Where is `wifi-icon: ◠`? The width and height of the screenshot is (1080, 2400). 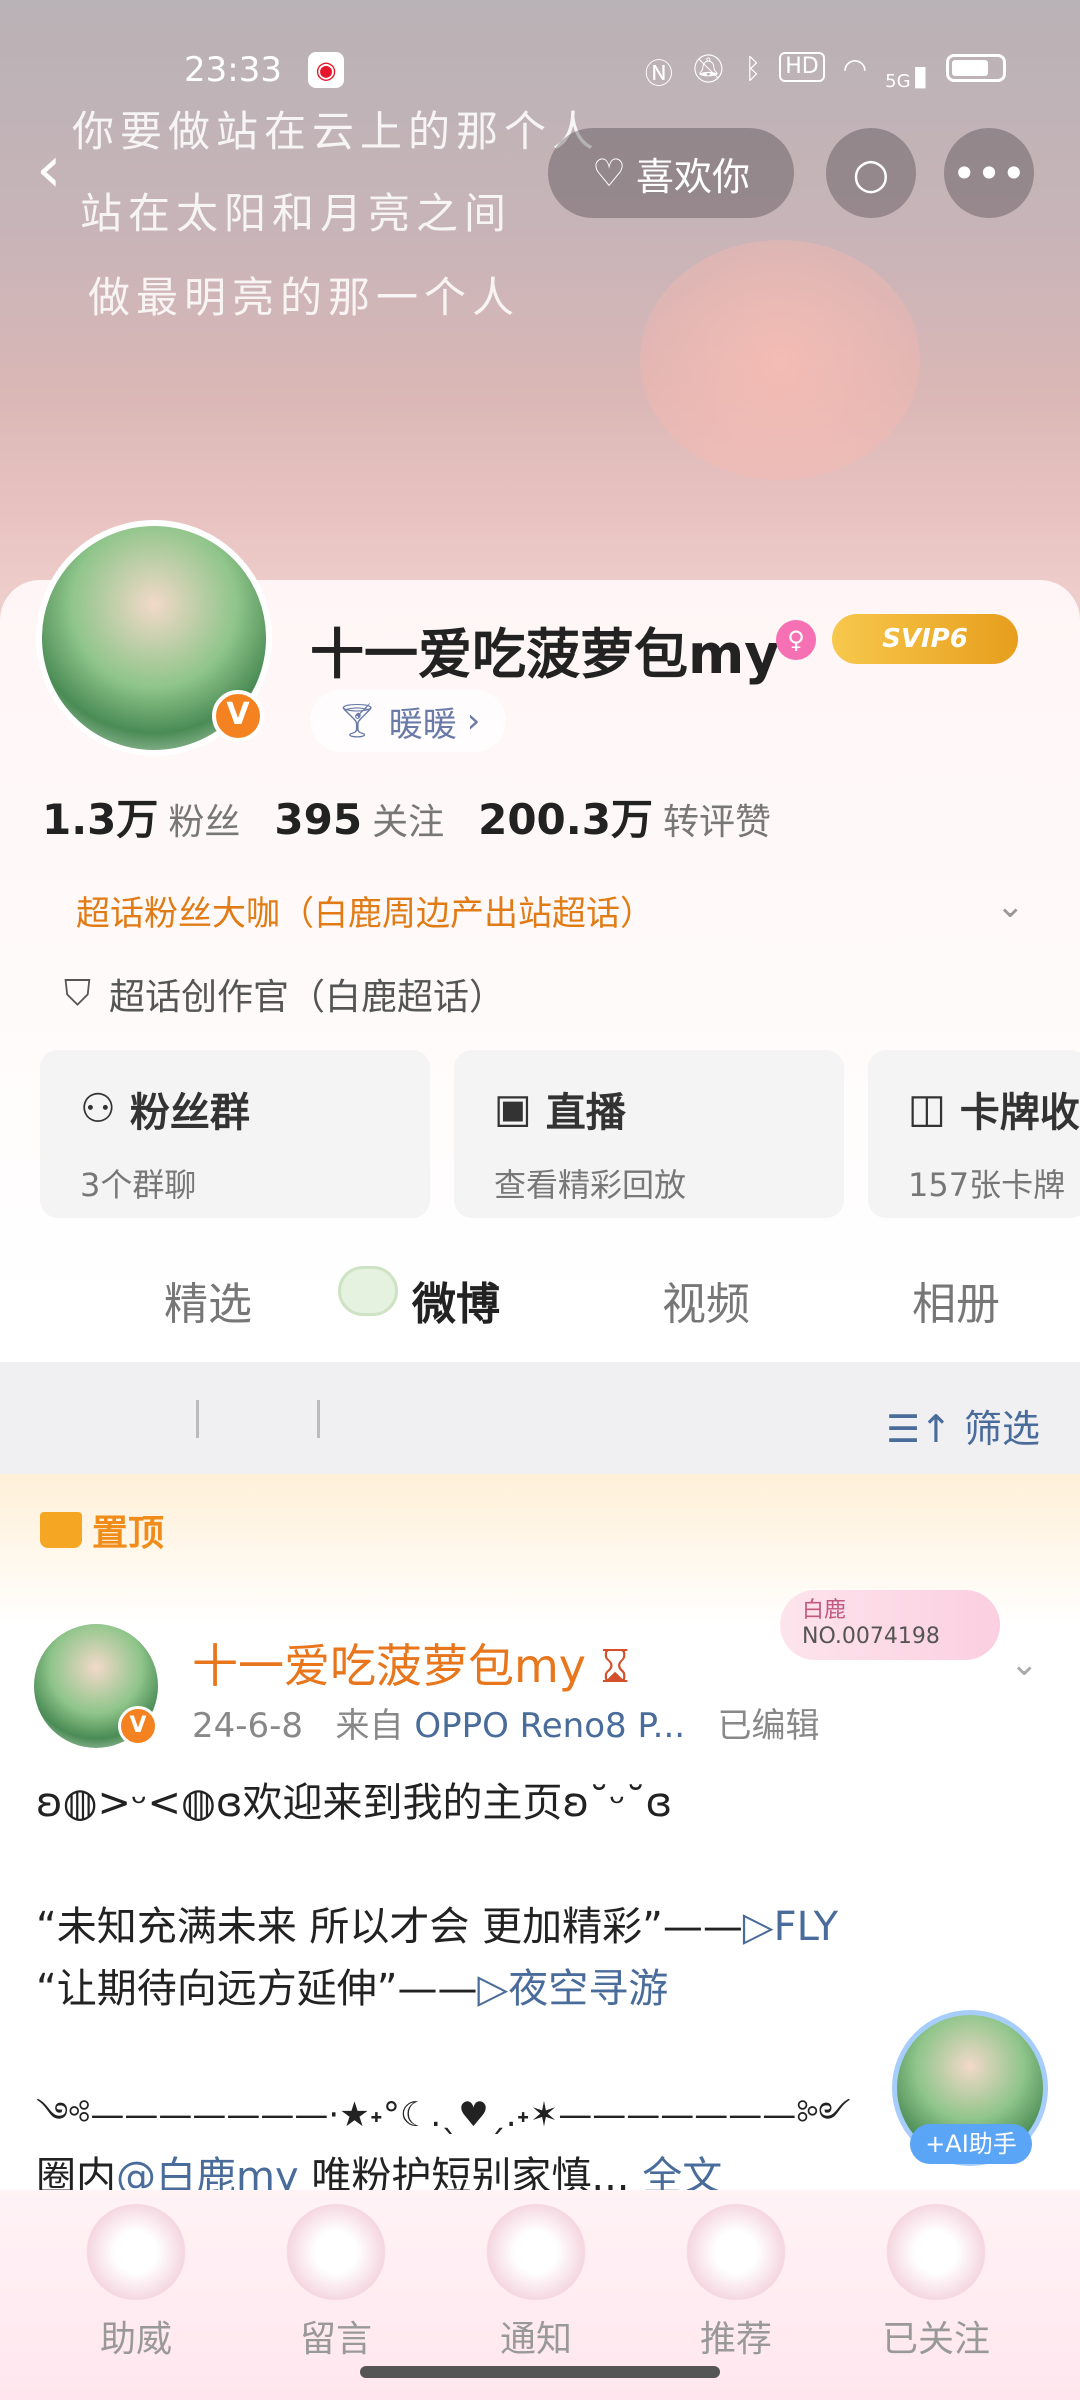
wifi-icon: ◠ is located at coordinates (855, 68).